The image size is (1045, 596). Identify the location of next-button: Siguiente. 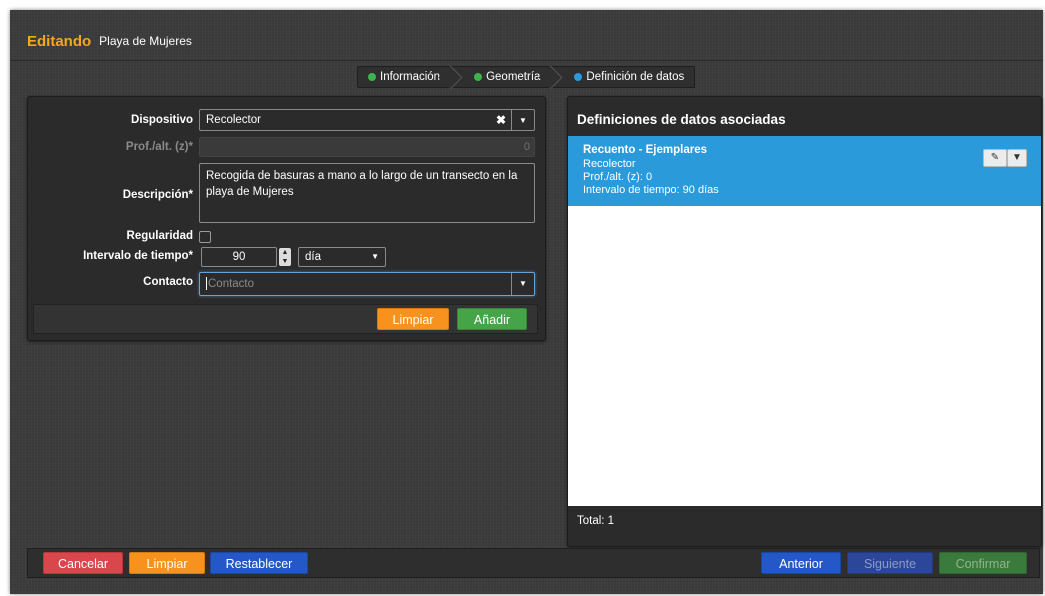
(890, 563).